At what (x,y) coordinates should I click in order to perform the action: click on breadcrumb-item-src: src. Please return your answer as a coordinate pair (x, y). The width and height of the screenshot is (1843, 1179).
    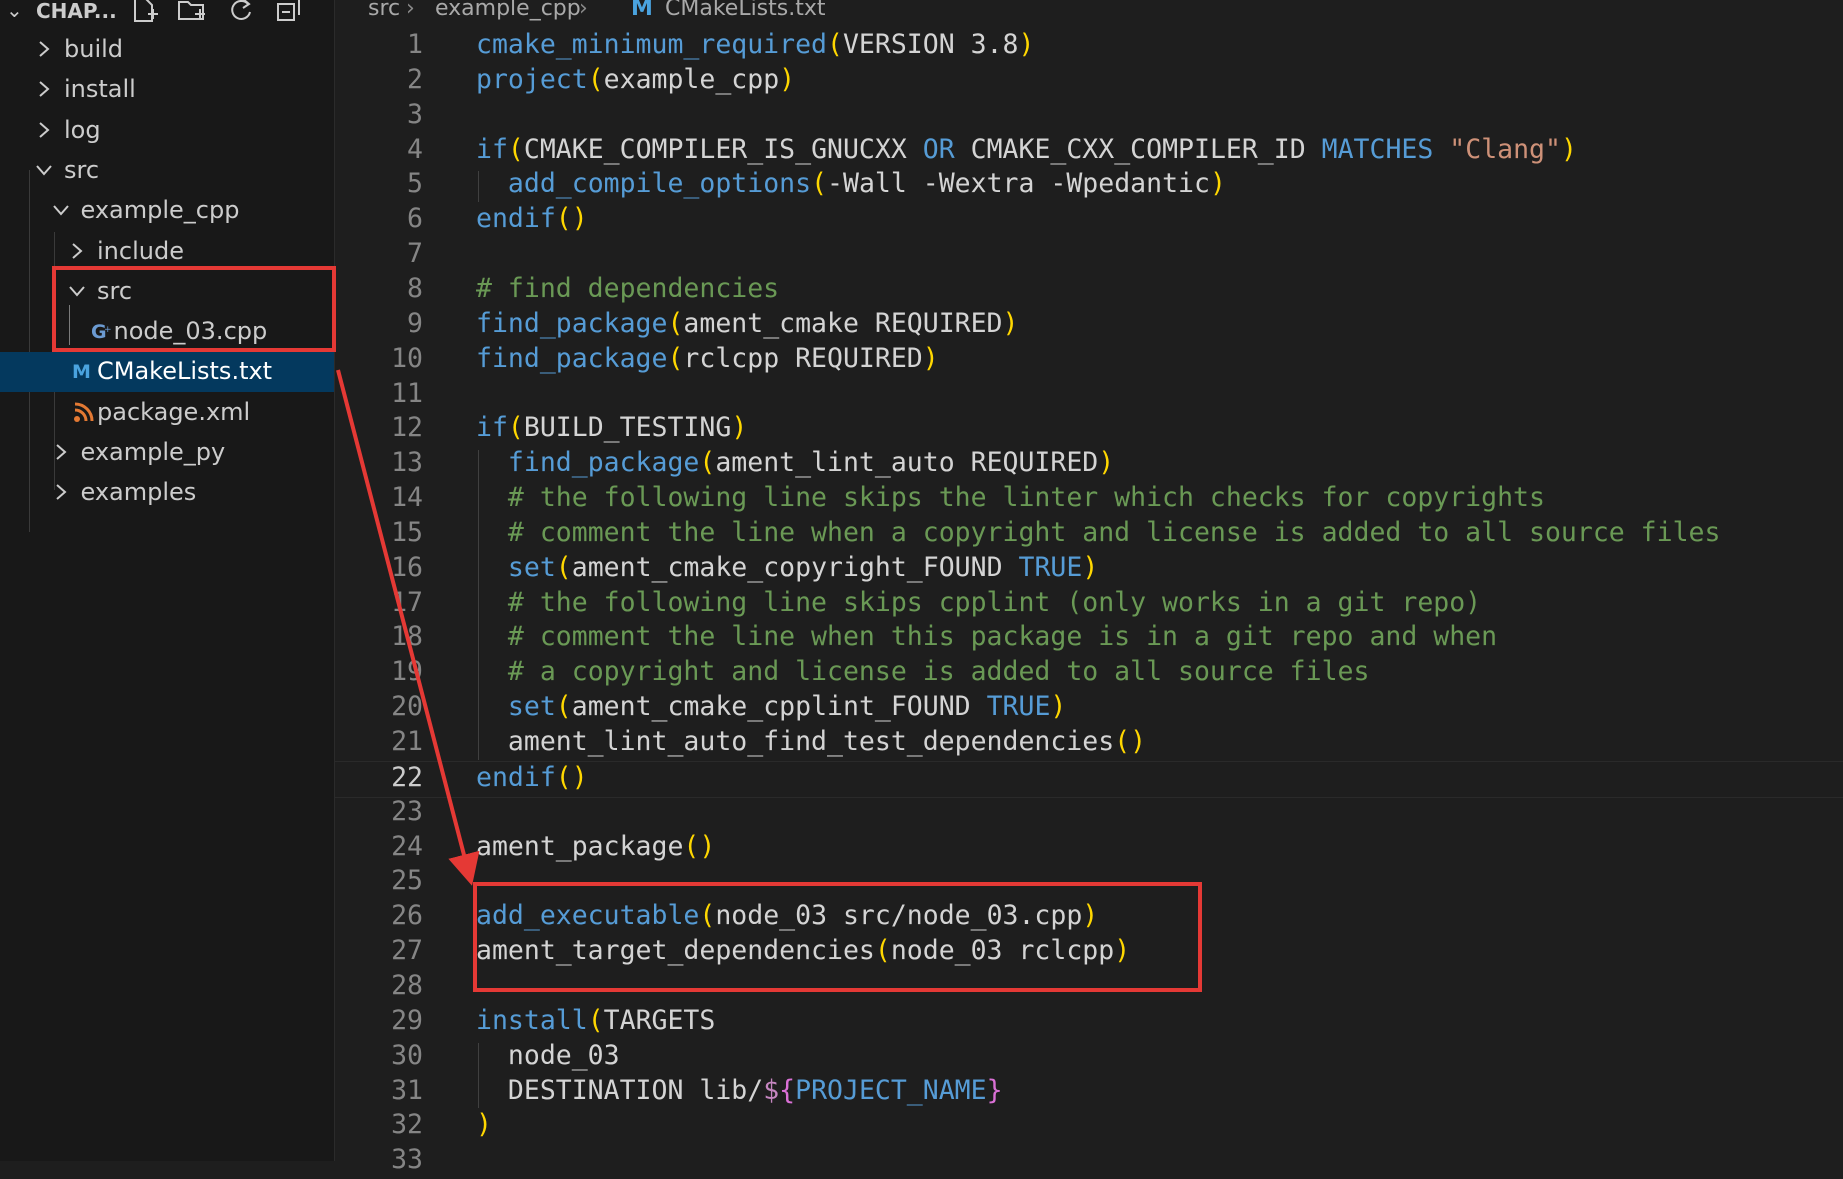
    Looking at the image, I should click on (384, 10).